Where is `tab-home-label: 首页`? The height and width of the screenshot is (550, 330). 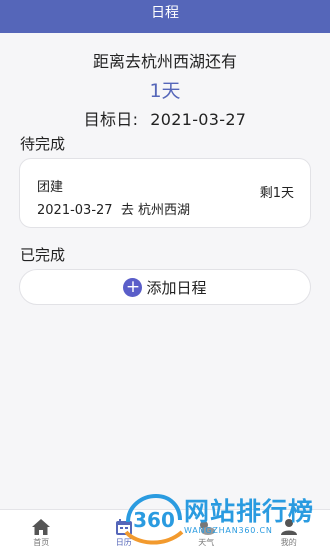
tab-home-label: 首页 is located at coordinates (41, 542).